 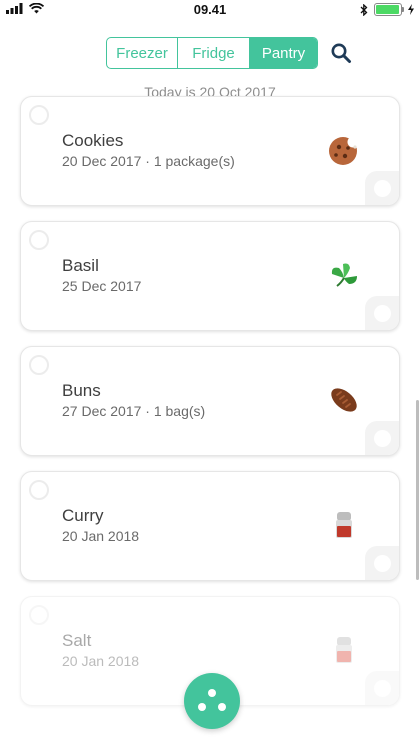 I want to click on basil-leaf-icon, so click(x=344, y=275).